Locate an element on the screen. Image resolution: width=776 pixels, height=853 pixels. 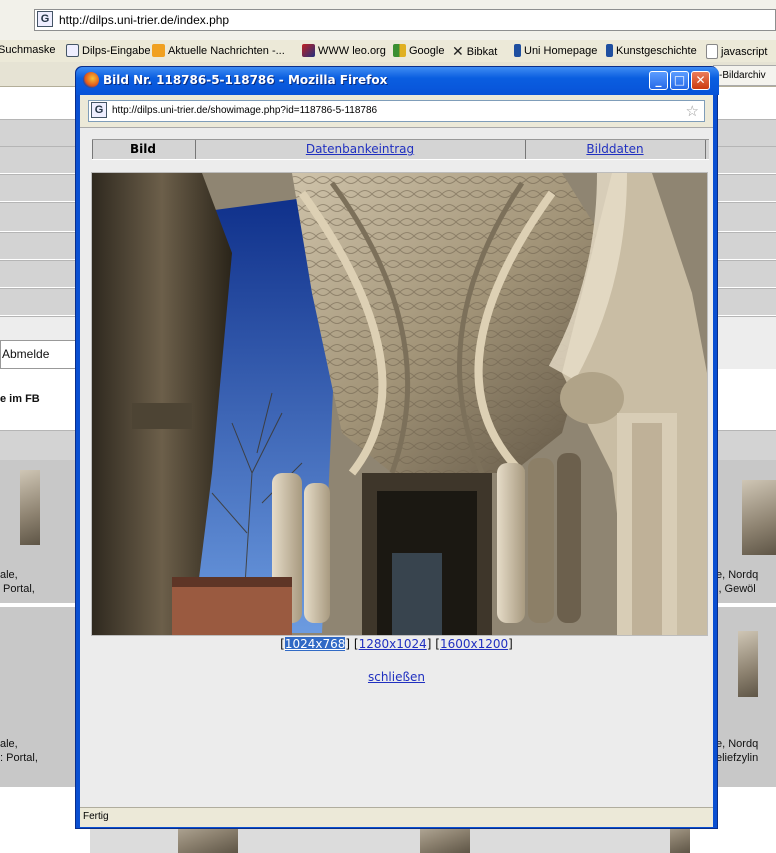
logout-label: Abmelde is located at coordinates (26, 354).